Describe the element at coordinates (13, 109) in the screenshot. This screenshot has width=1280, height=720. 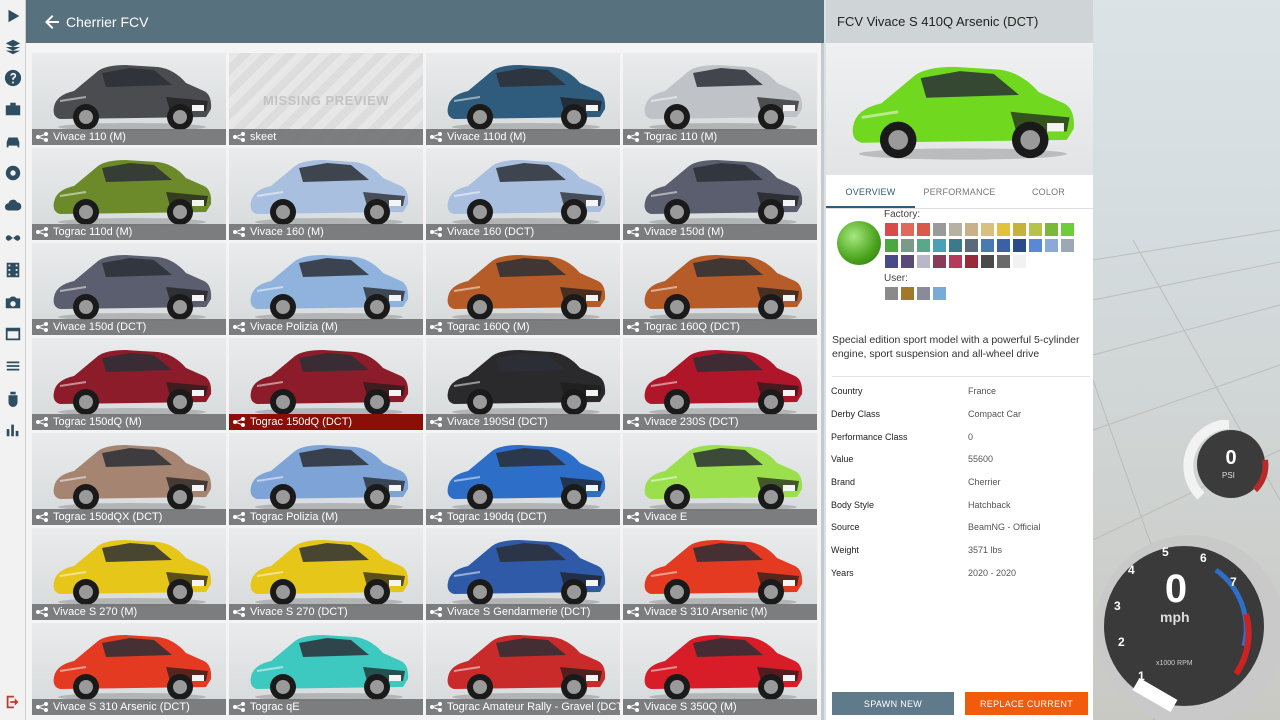
I see `mission-icon` at that location.